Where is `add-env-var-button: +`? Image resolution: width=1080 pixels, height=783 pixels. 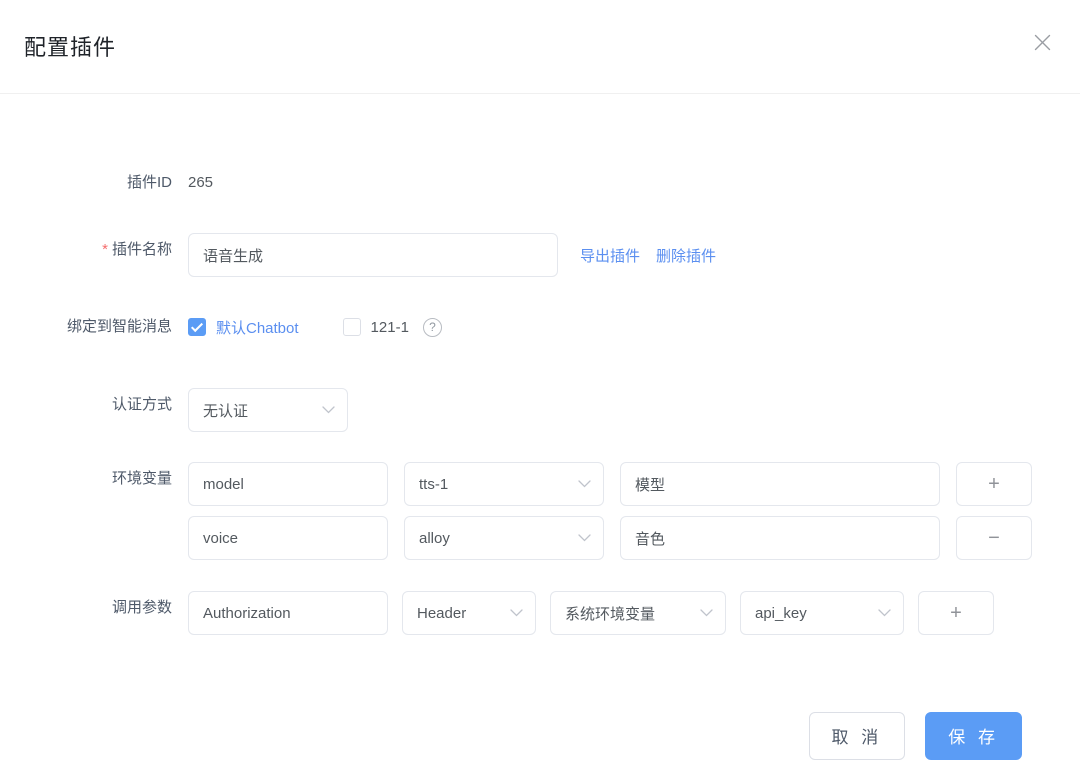
add-env-var-button: + is located at coordinates (994, 484).